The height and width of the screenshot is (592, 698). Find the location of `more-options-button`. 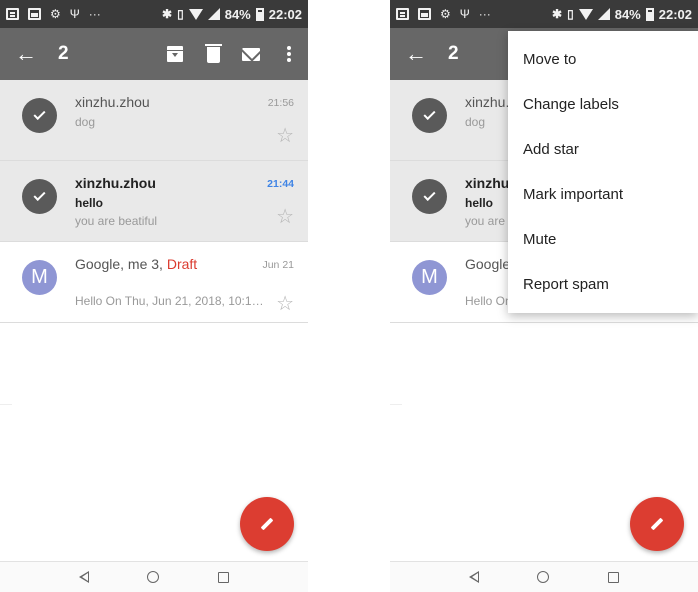

more-options-button is located at coordinates (289, 54).